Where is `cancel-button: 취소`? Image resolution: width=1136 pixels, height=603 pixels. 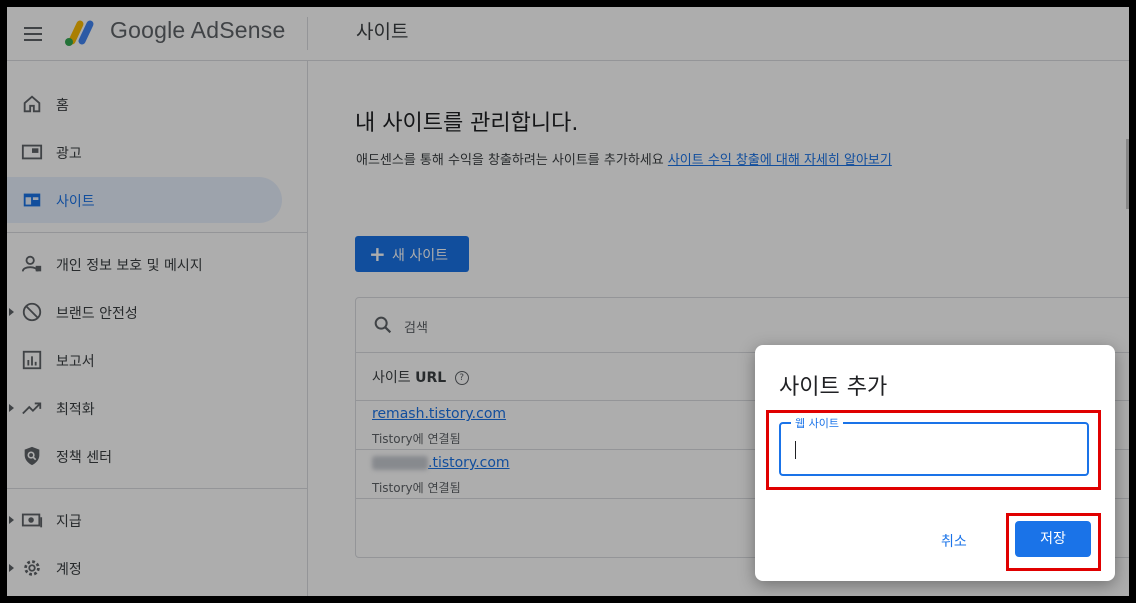
cancel-button: 취소 is located at coordinates (954, 541).